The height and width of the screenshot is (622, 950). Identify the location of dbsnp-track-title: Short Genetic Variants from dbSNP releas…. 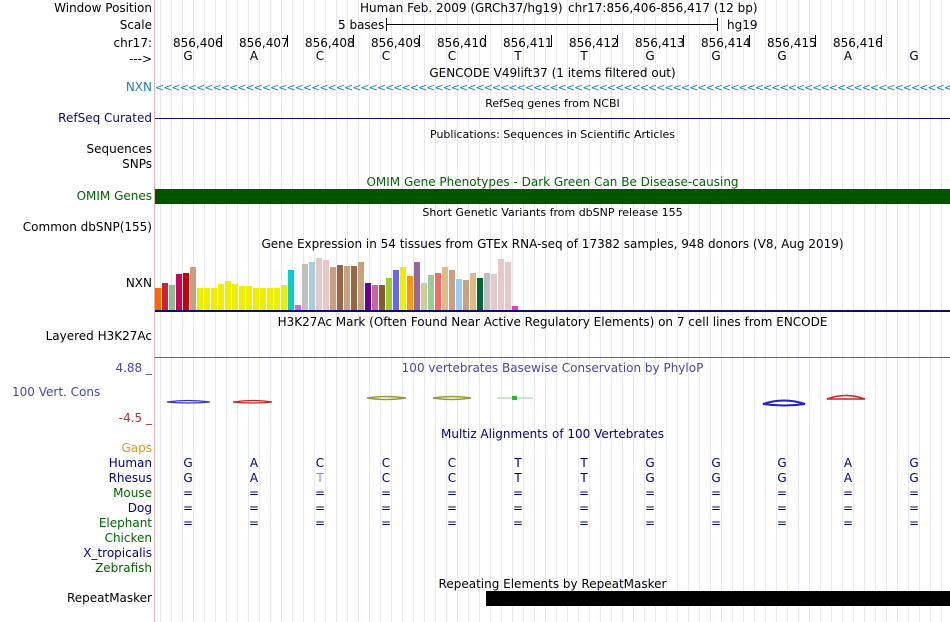
(552, 212).